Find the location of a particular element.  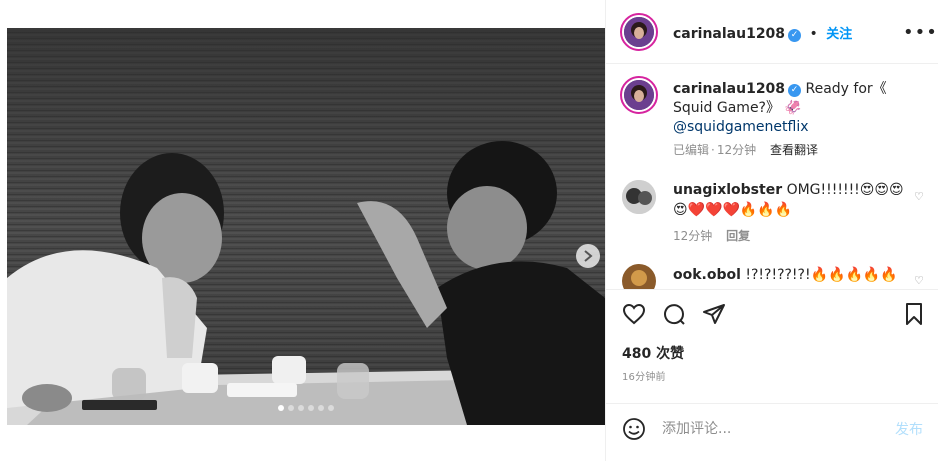

post-header: carinalau1208 ✓ • 关注 ••• is located at coordinates (772, 32).